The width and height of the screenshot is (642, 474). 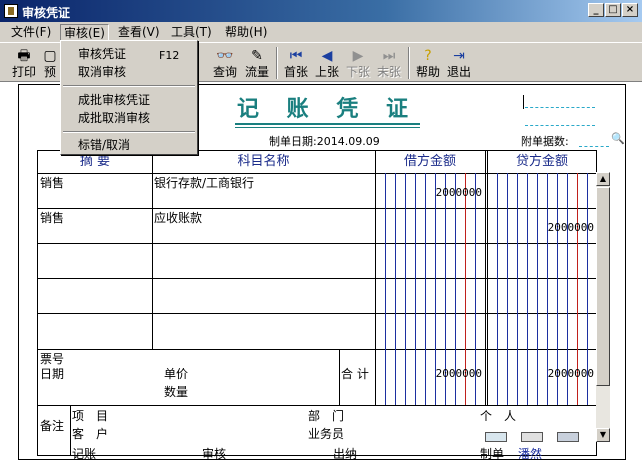 I want to click on first-button: ⏮ 首张, so click(x=296, y=64).